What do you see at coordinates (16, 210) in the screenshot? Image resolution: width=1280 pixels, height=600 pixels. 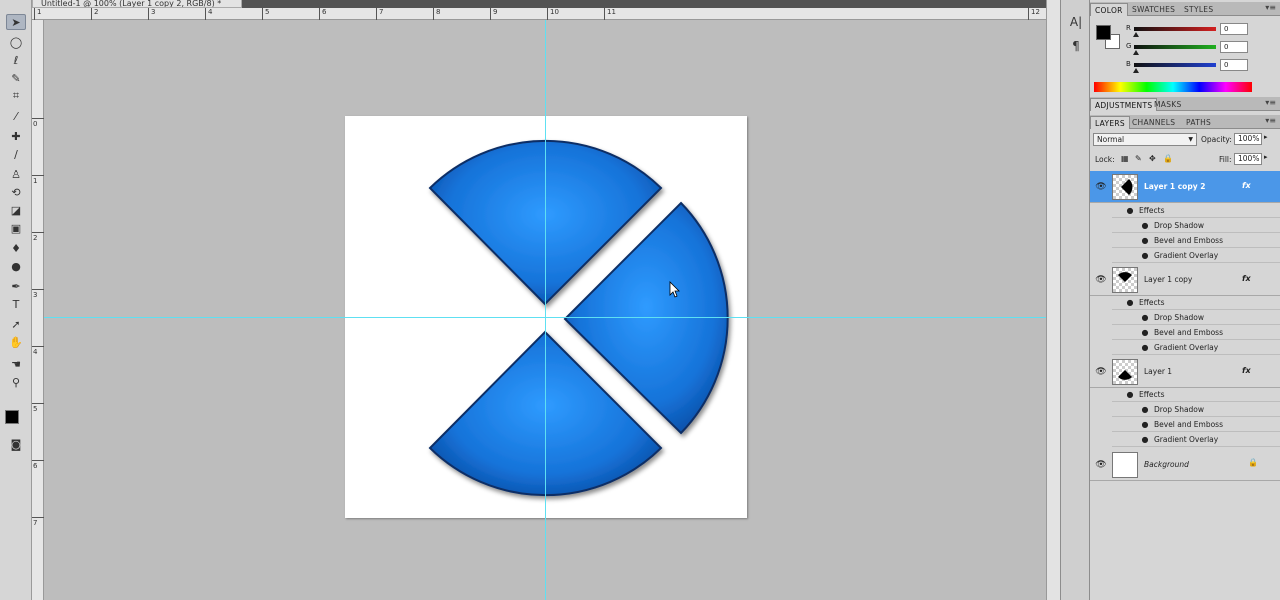 I see `eraser-tool-icon: ◪` at bounding box center [16, 210].